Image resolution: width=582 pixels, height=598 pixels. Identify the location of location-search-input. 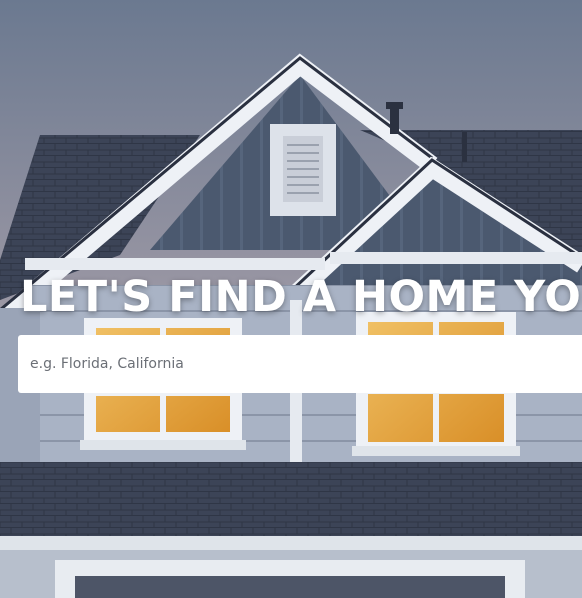
(300, 364).